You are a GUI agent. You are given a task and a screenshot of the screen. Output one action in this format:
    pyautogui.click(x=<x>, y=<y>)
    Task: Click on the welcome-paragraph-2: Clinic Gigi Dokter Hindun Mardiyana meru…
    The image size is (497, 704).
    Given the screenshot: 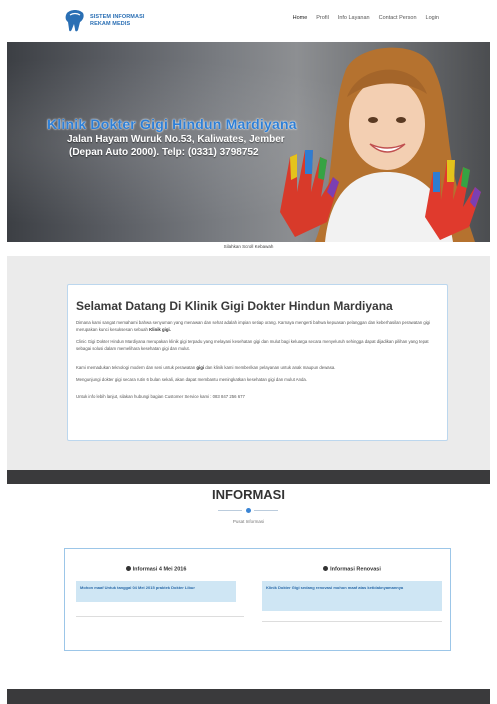 What is the action you would take?
    pyautogui.click(x=252, y=345)
    